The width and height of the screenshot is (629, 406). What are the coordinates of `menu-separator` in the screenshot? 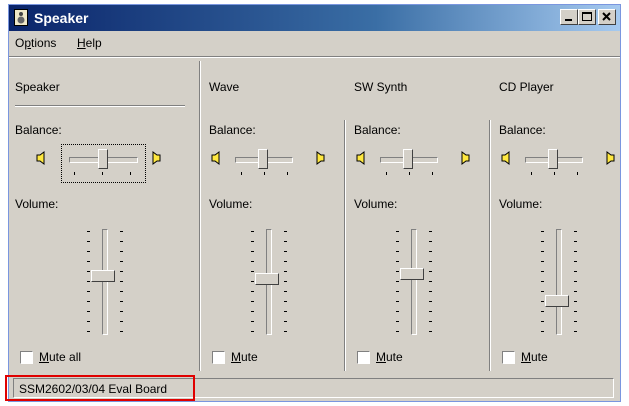 It's located at (314, 57).